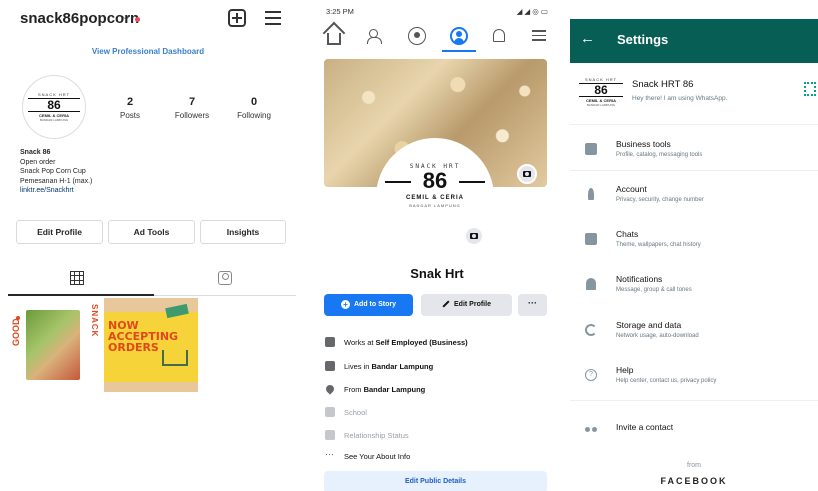 The width and height of the screenshot is (818, 491). Describe the element at coordinates (532, 305) in the screenshot. I see `more-options-button: ···` at that location.